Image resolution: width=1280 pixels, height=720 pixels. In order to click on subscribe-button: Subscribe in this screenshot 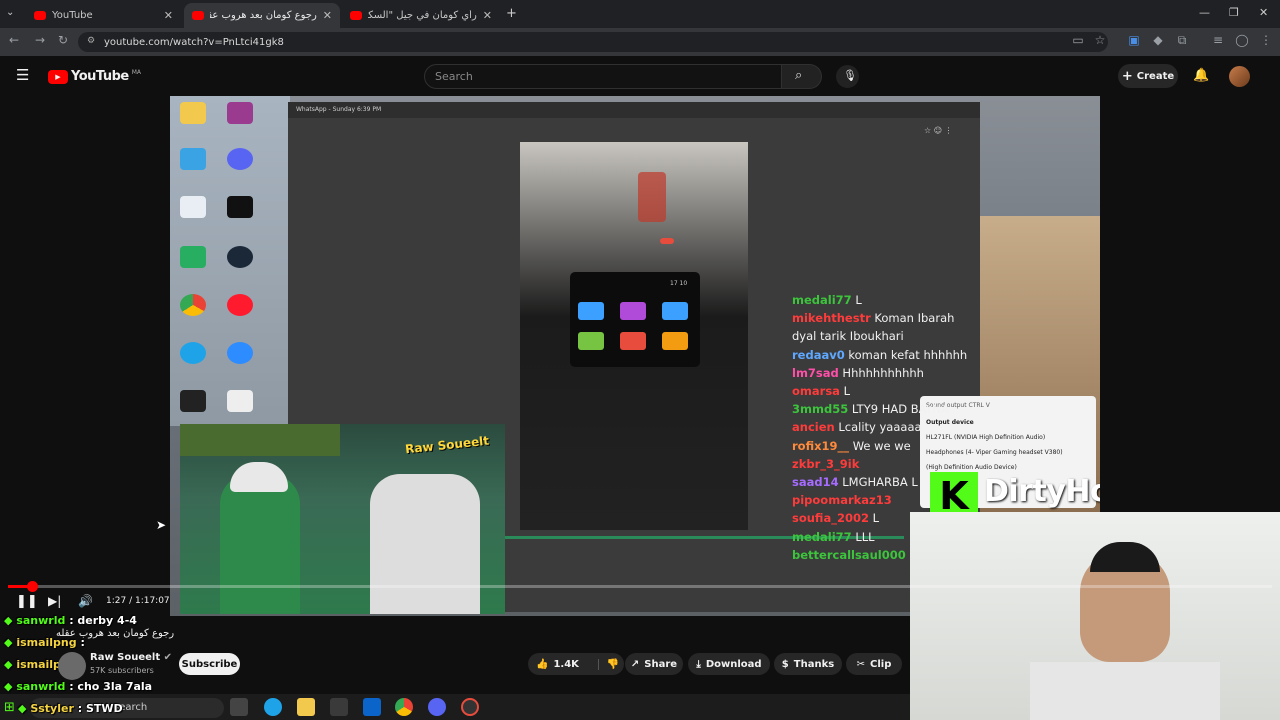, I will do `click(209, 664)`.